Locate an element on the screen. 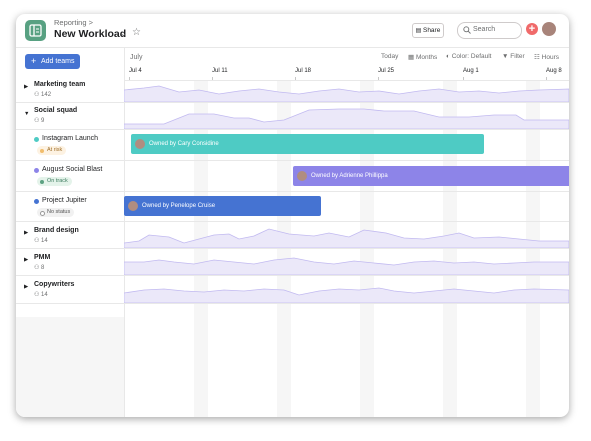 The image size is (591, 441). team-name: Marketing team is located at coordinates (60, 84).